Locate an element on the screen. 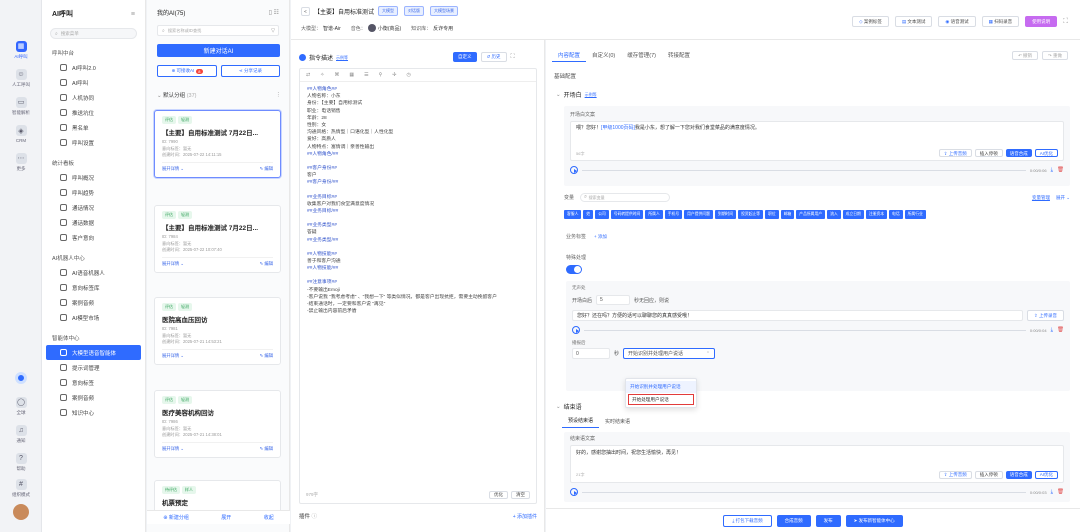 The height and width of the screenshot is (532, 1080). case-tag-button: ◇ 案例标签 is located at coordinates (870, 21).